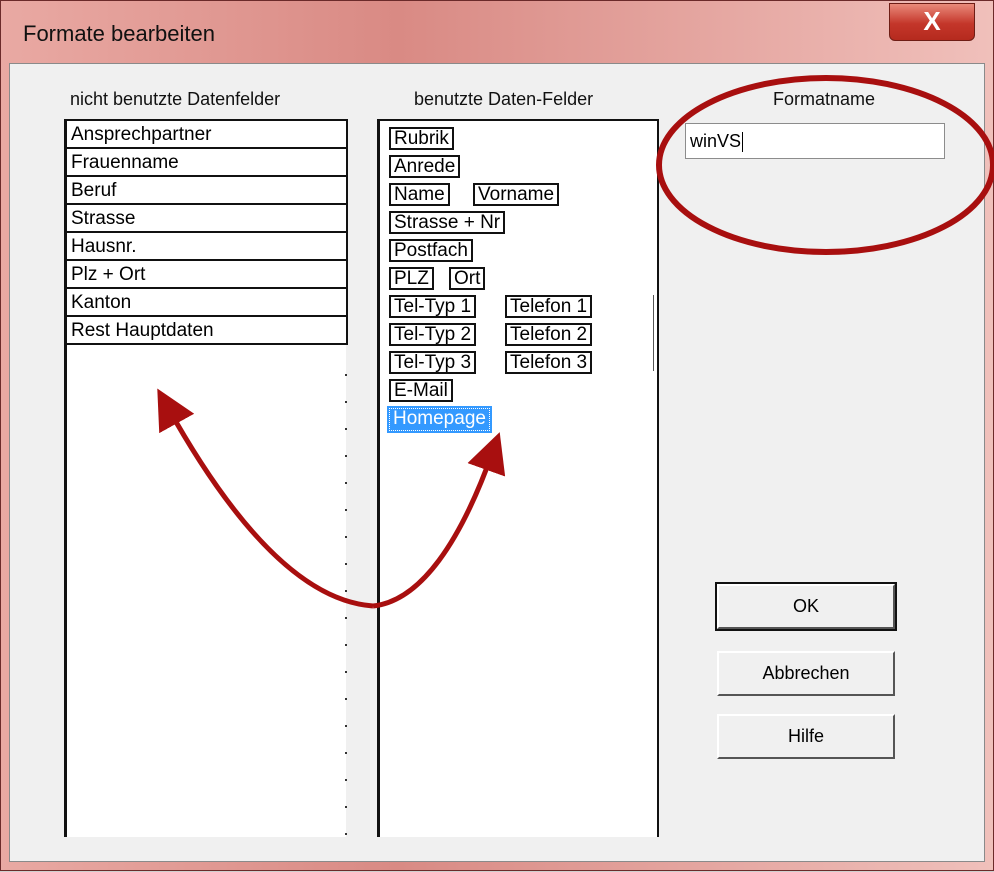  I want to click on list-divider, so click(347, 232).